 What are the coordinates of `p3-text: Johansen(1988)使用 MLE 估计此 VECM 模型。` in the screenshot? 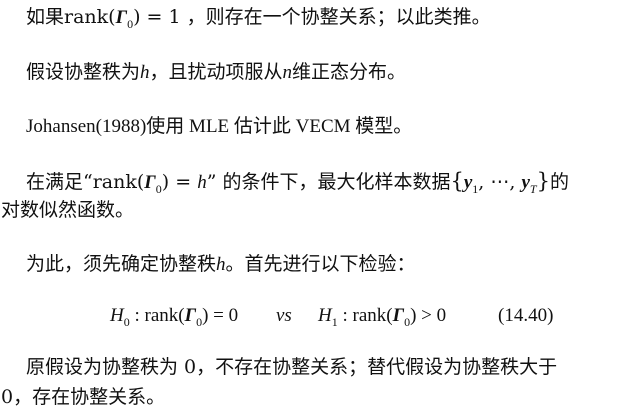 It's located at (219, 126).